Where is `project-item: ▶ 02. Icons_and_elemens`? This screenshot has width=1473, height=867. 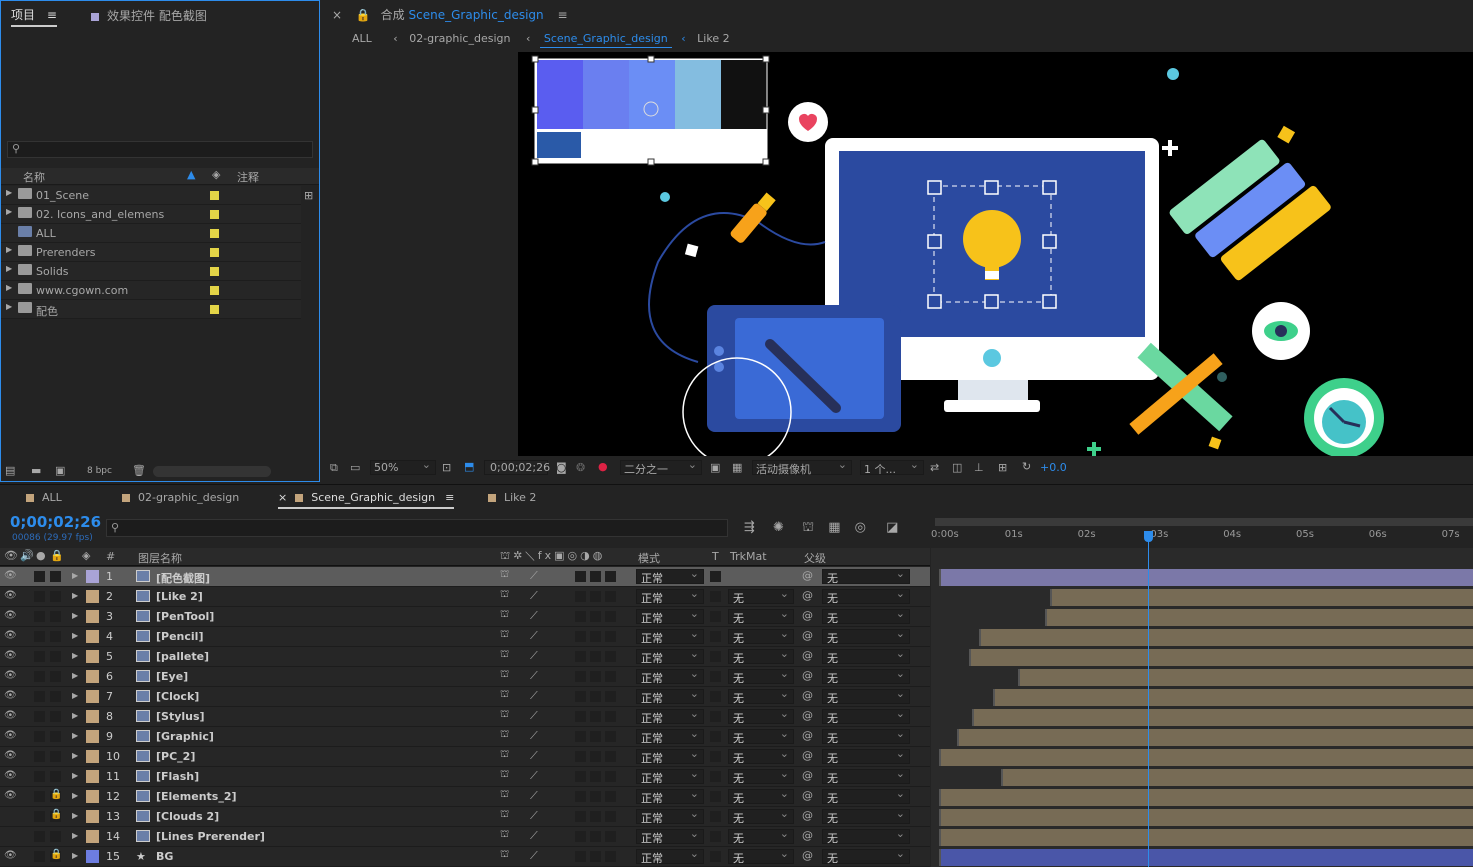 project-item: ▶ 02. Icons_and_elemens is located at coordinates (151, 214).